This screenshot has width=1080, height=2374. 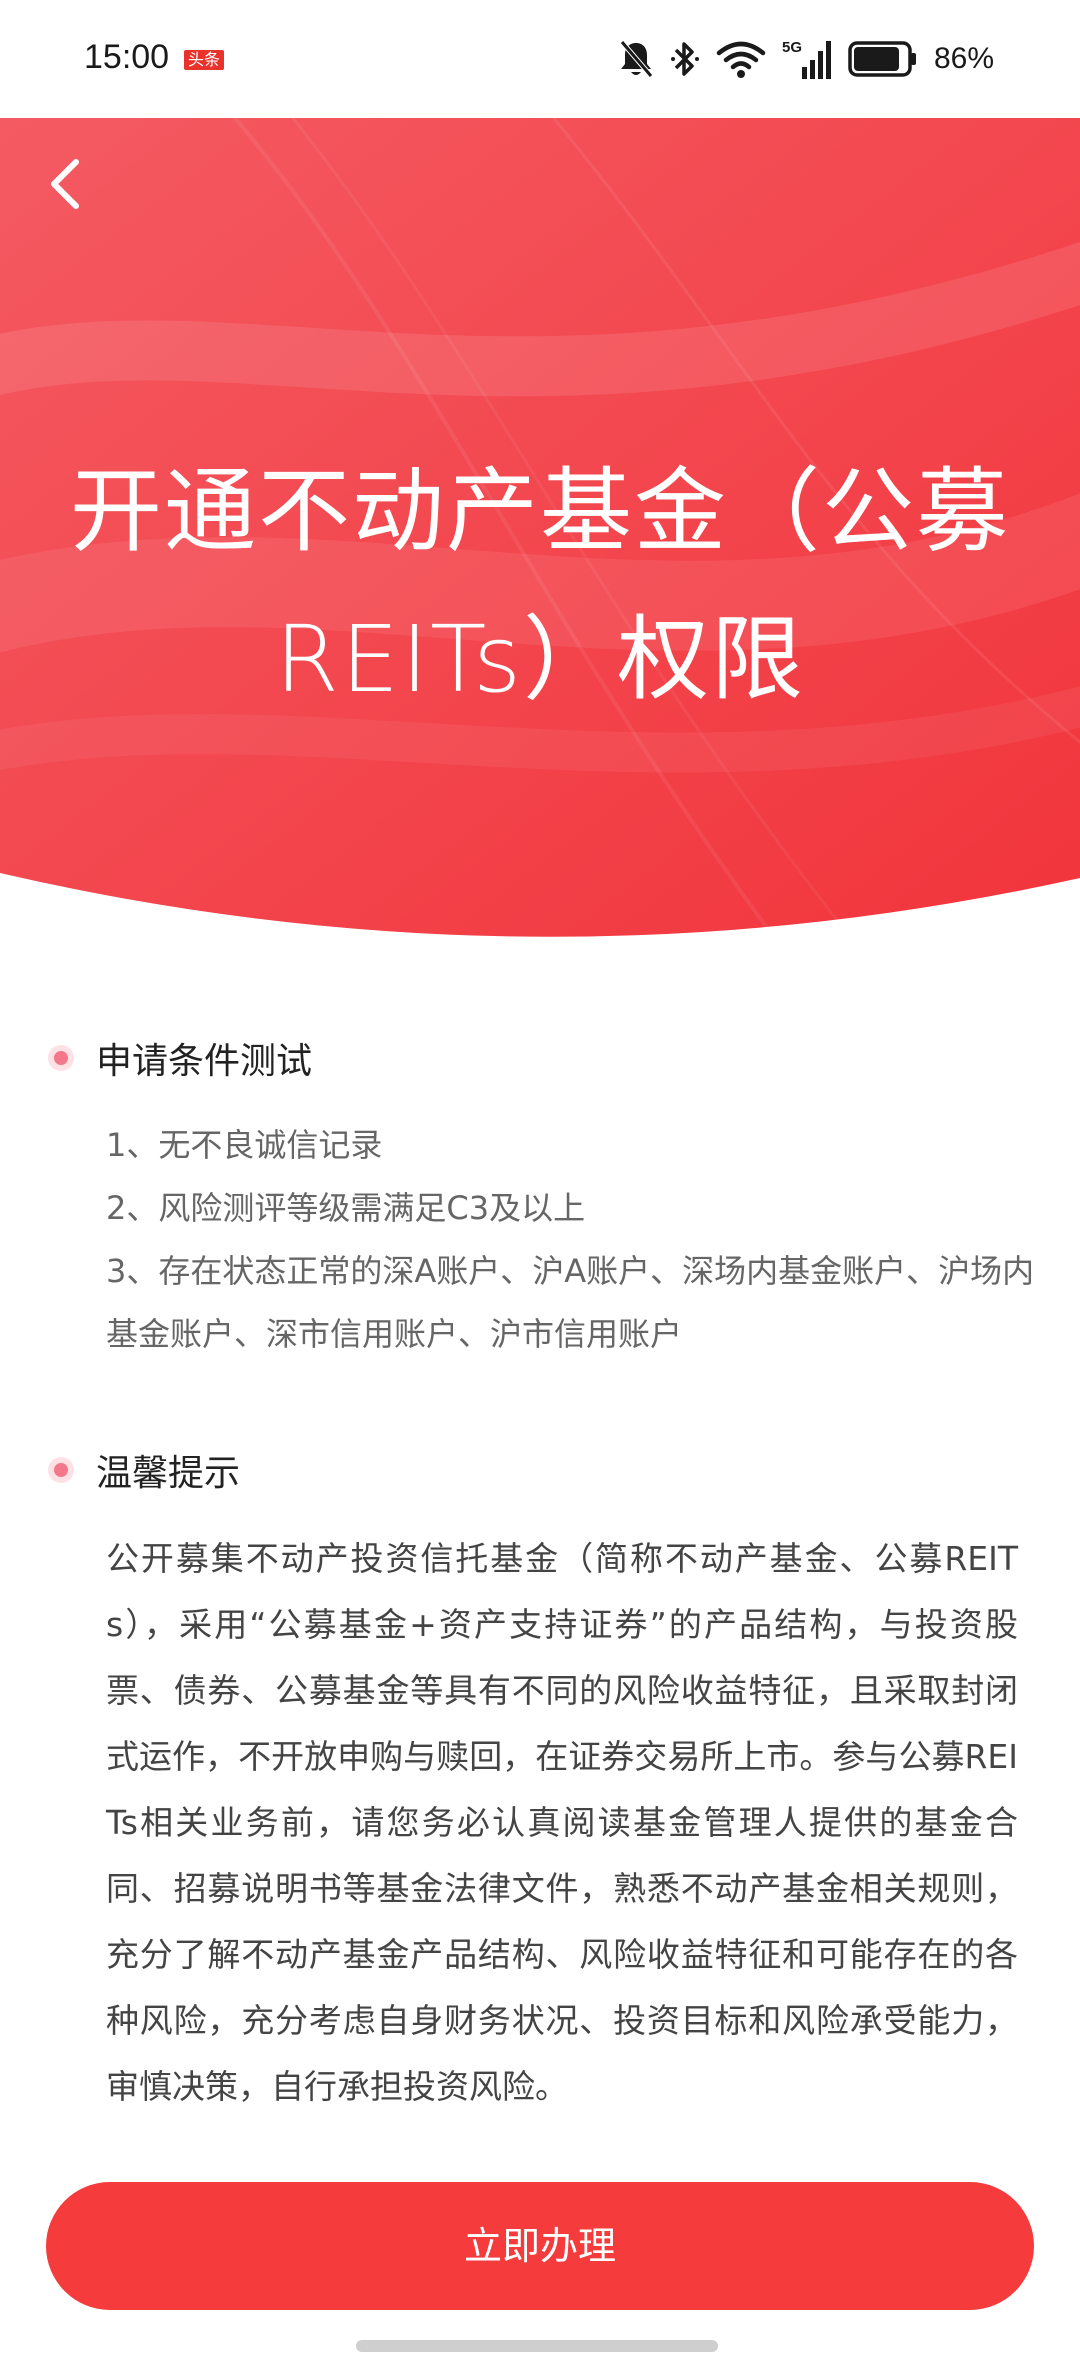 I want to click on tips-title: 温馨提示, so click(x=168, y=1473).